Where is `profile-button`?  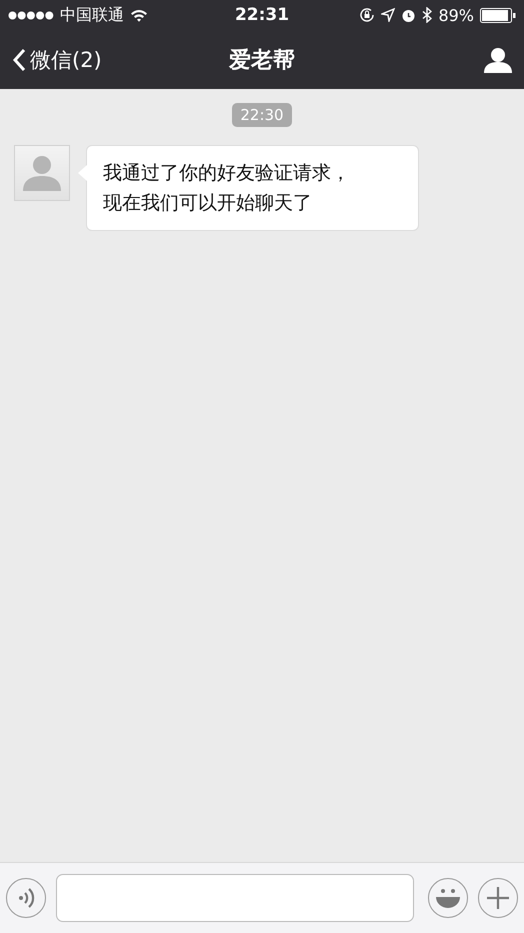
profile-button is located at coordinates (498, 59).